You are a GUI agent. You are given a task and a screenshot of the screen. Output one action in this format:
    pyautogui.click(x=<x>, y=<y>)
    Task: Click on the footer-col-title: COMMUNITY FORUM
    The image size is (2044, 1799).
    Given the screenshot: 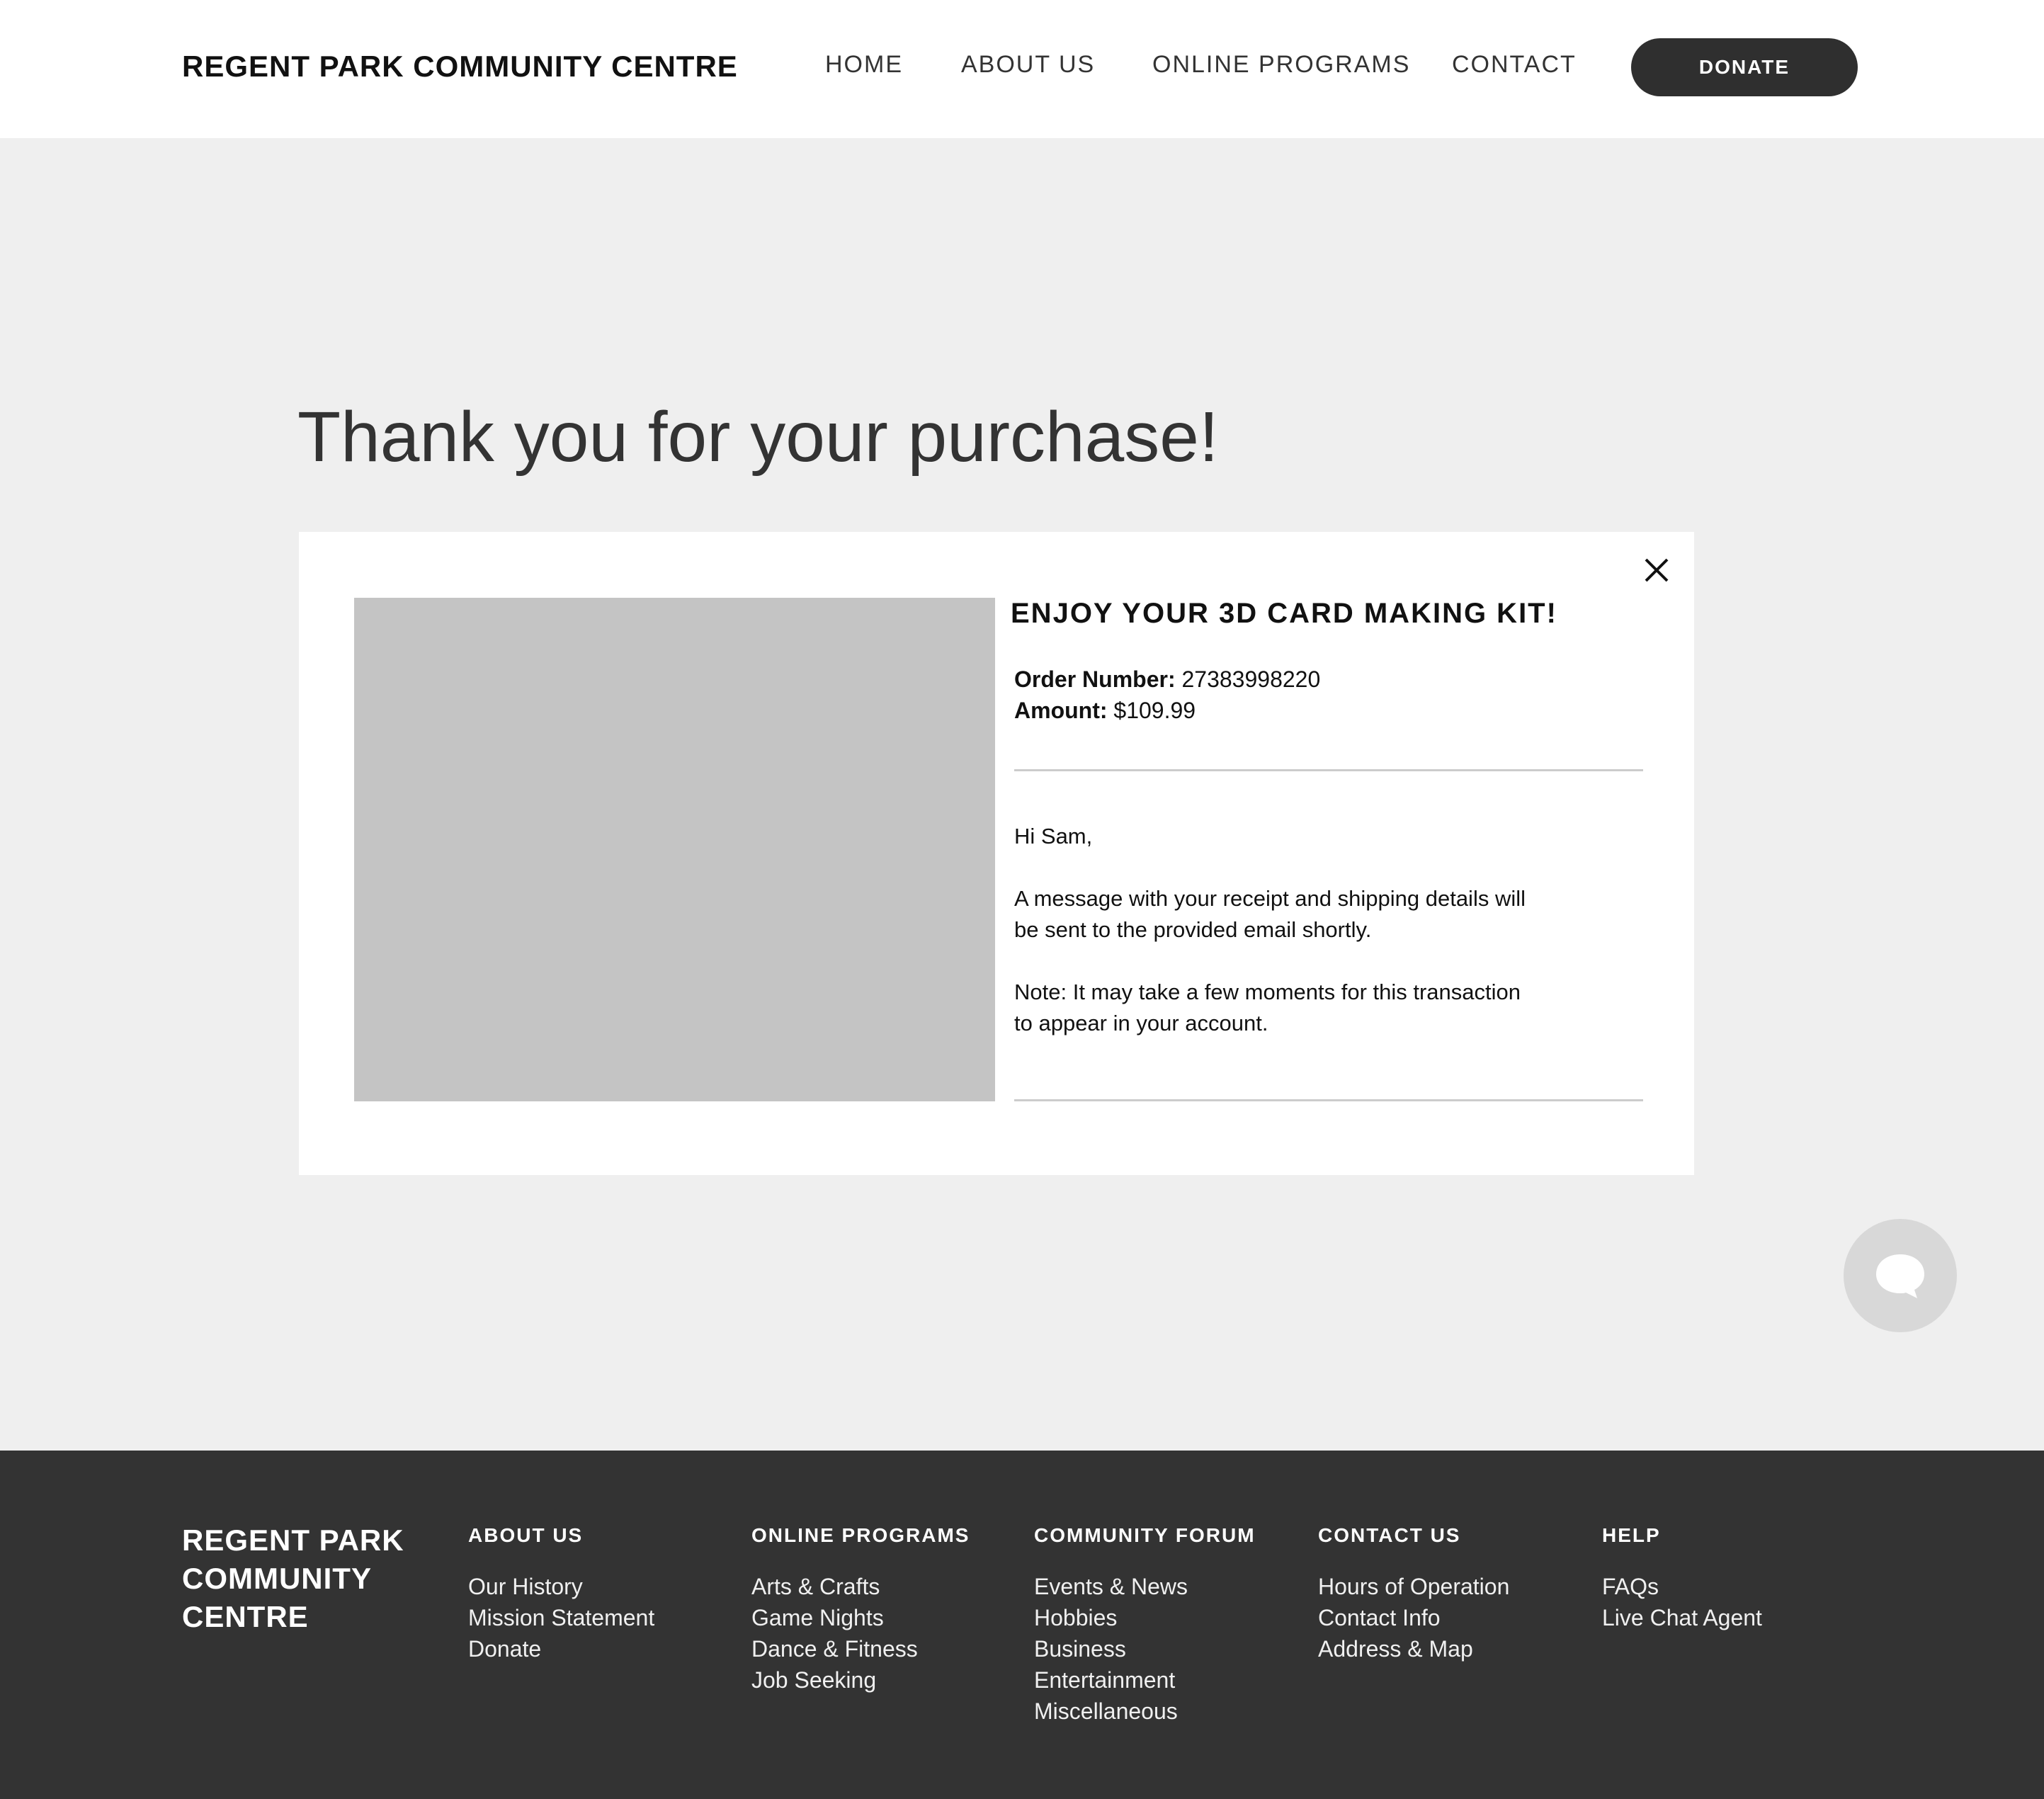 What is the action you would take?
    pyautogui.click(x=1145, y=1535)
    